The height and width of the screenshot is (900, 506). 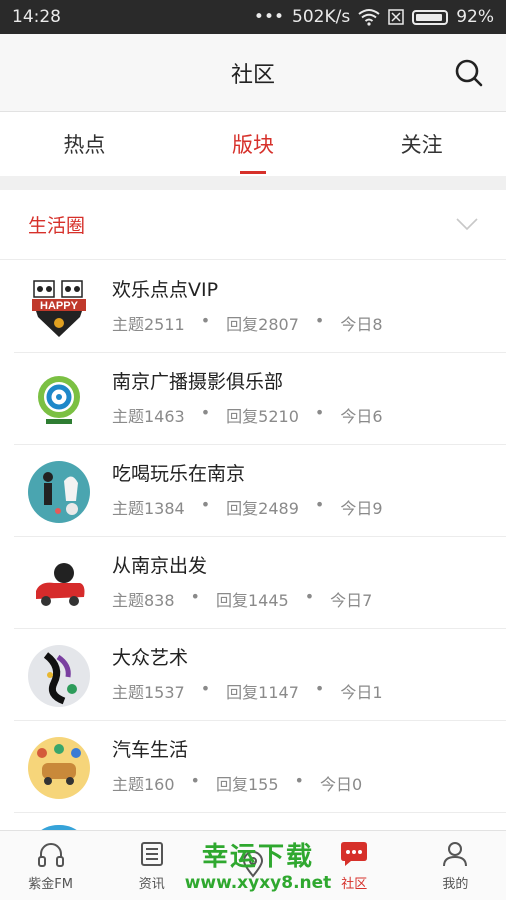 I want to click on reply-count: 回复2489, so click(x=262, y=508).